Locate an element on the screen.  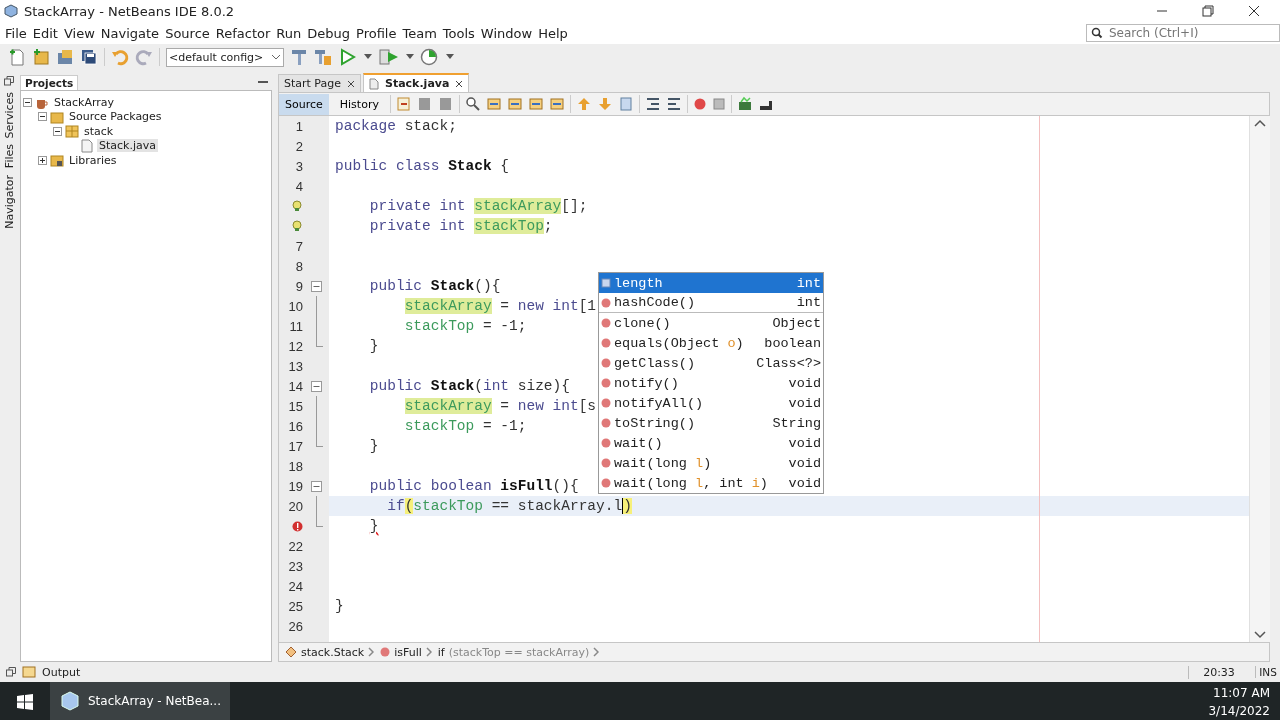
menu-item: Navigate is located at coordinates (130, 33).